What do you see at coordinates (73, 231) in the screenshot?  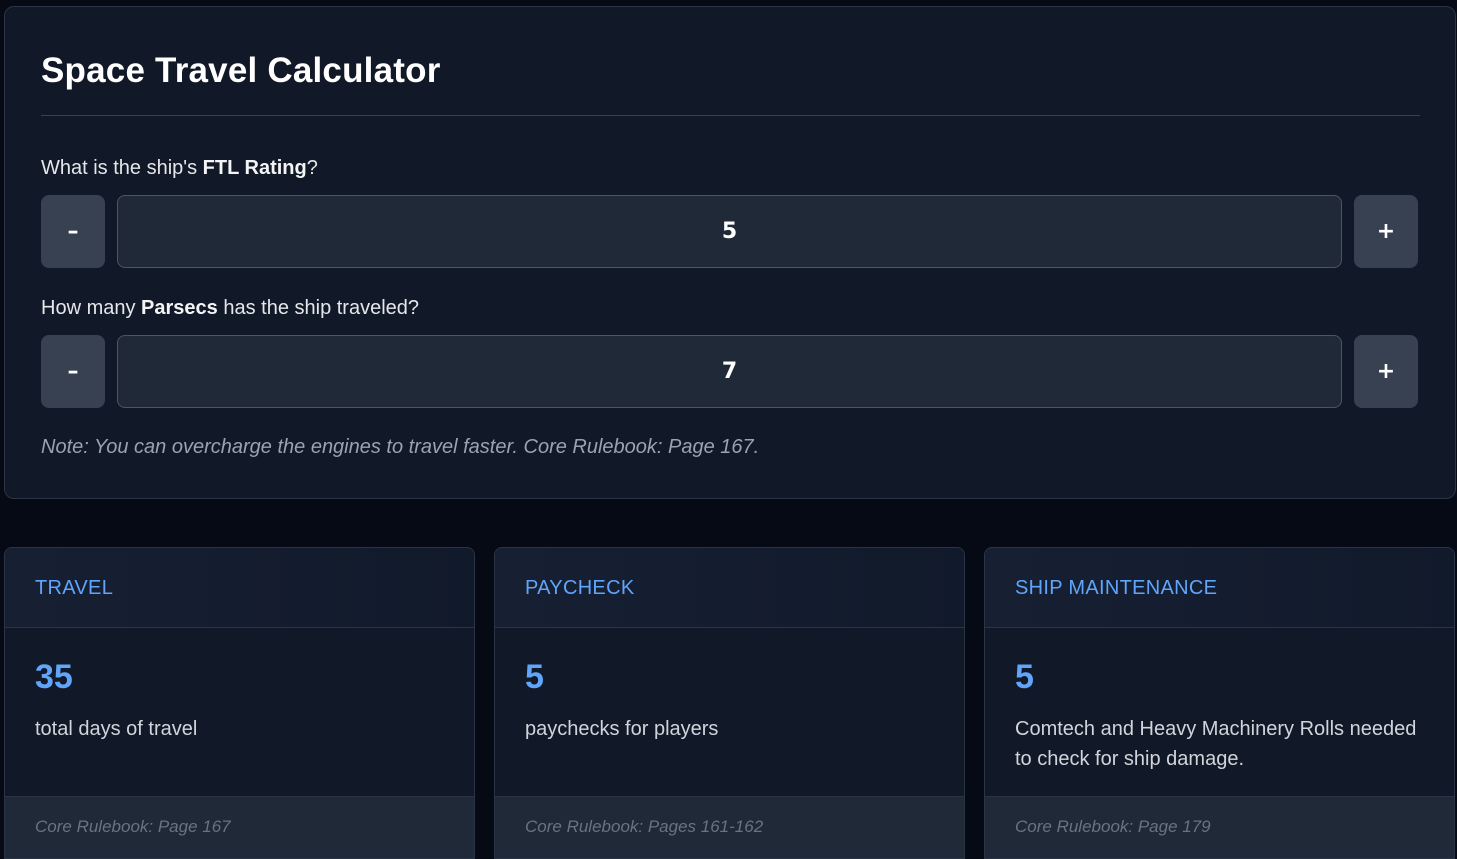 I see `ftl-decrement-button: –` at bounding box center [73, 231].